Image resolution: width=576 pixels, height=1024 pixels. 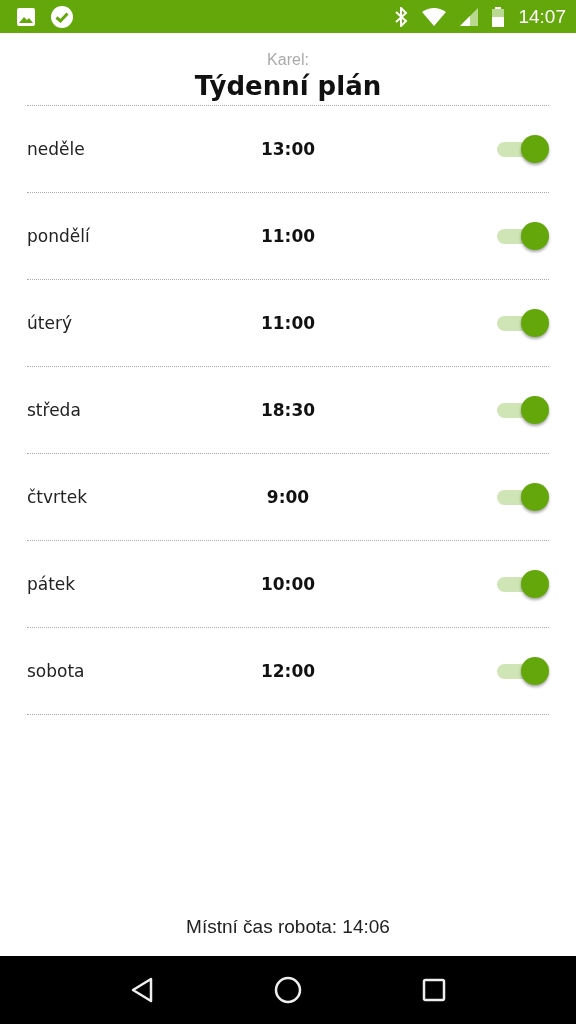 I want to click on day-label: středa, so click(x=54, y=410).